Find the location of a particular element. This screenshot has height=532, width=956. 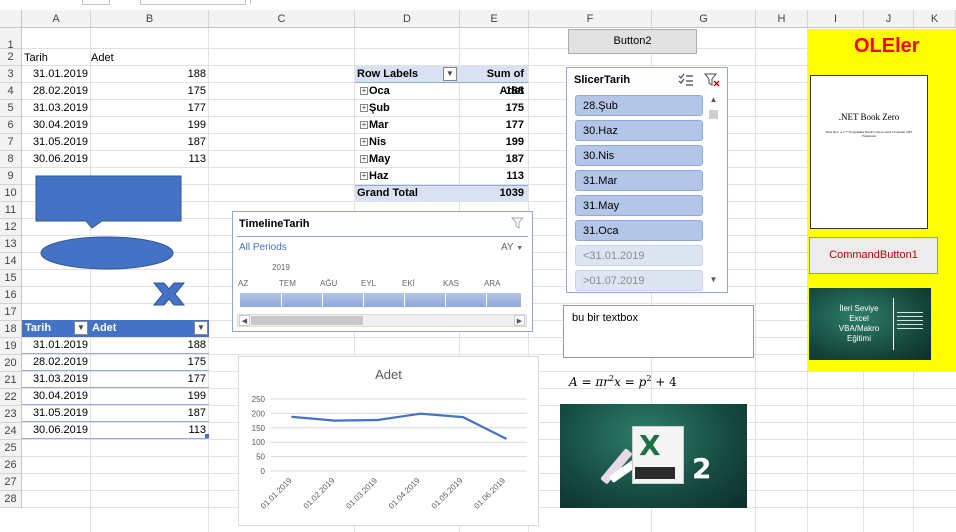

adet-cell: 113 is located at coordinates (150, 159).